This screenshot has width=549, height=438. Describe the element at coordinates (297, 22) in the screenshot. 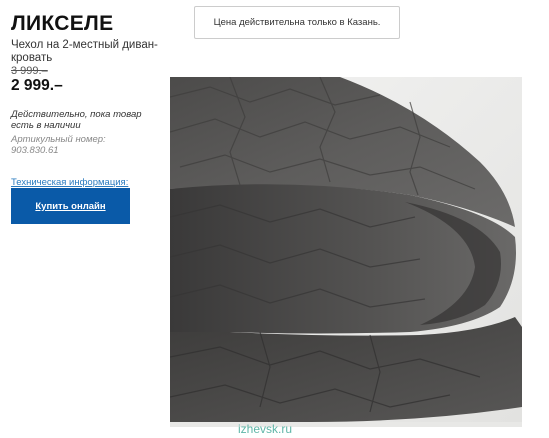

I see `price-validity-notice: Цена действительна только в Казань.` at that location.